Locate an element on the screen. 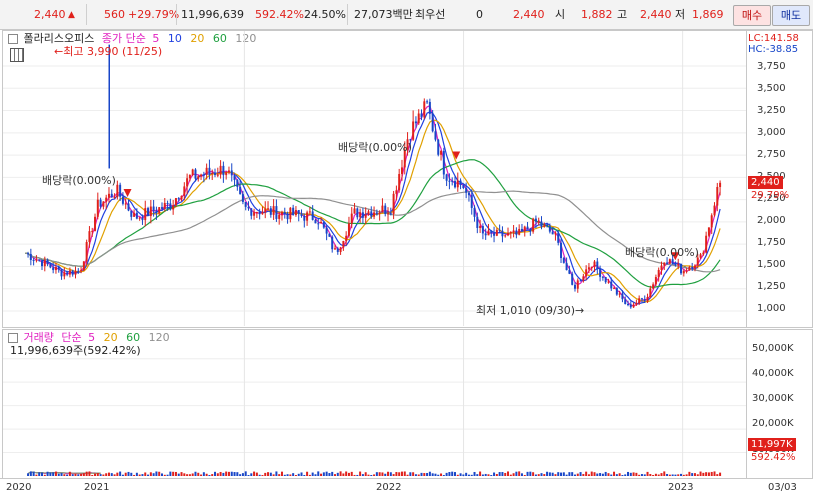 This screenshot has width=813, height=499. right-arrow-icon: → is located at coordinates (580, 310).